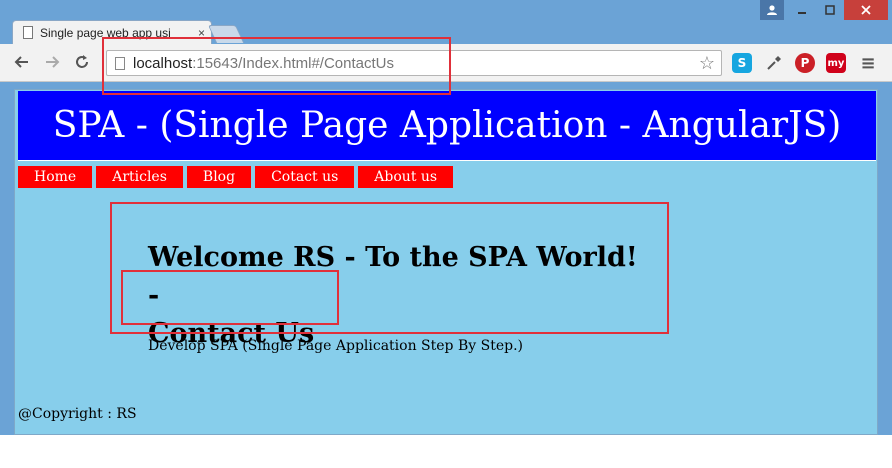 The image size is (892, 468). What do you see at coordinates (772, 10) in the screenshot?
I see `user-profile-icon` at bounding box center [772, 10].